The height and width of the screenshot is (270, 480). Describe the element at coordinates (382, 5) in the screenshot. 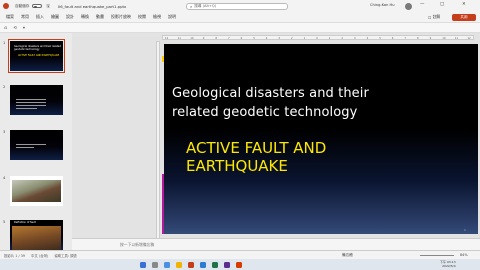

I see `user-name: Ching-Kan Hu` at that location.